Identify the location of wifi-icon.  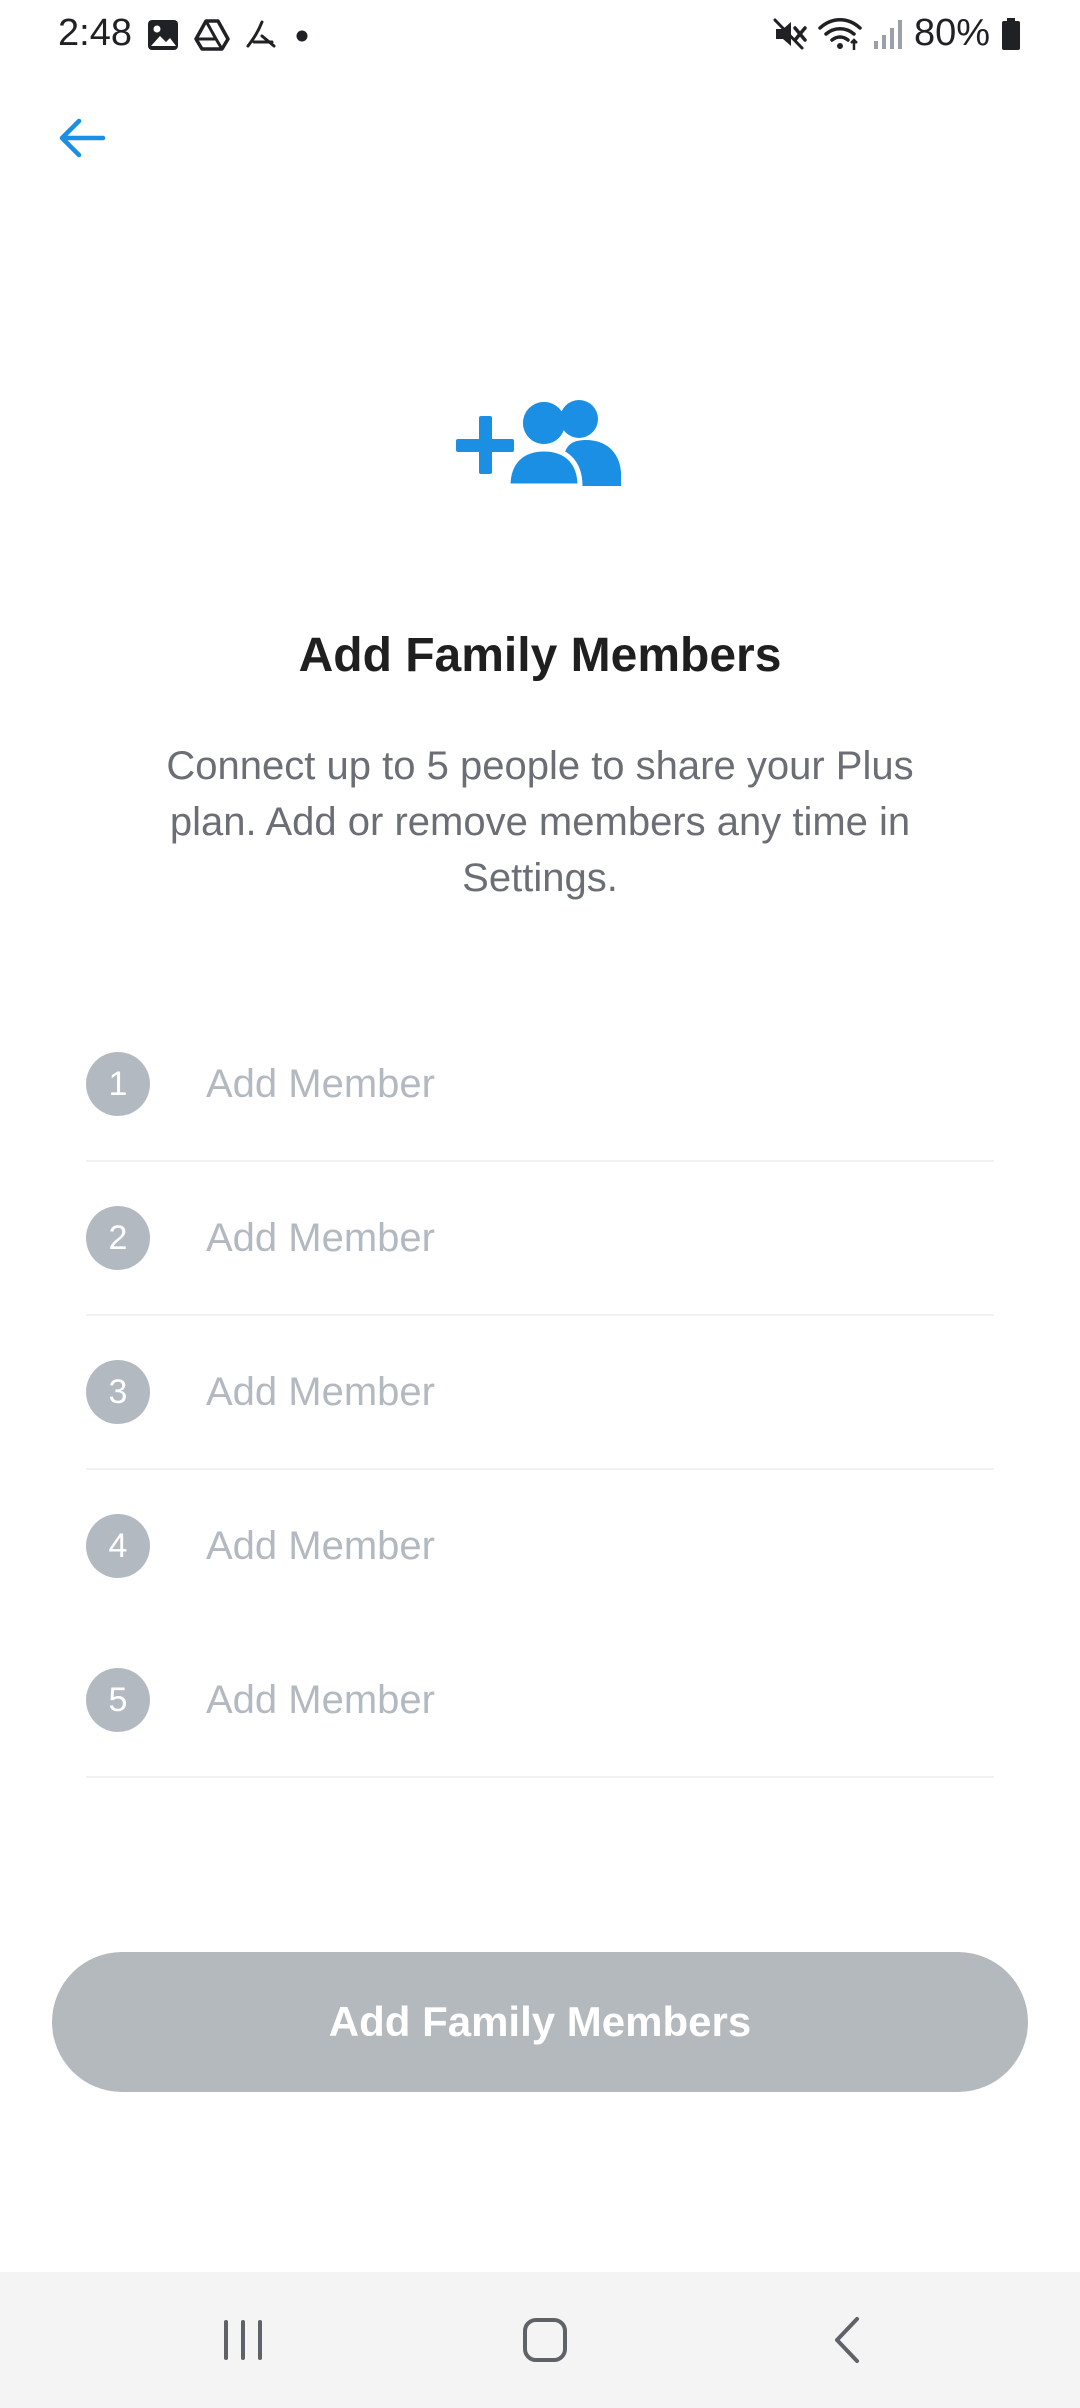
(840, 34).